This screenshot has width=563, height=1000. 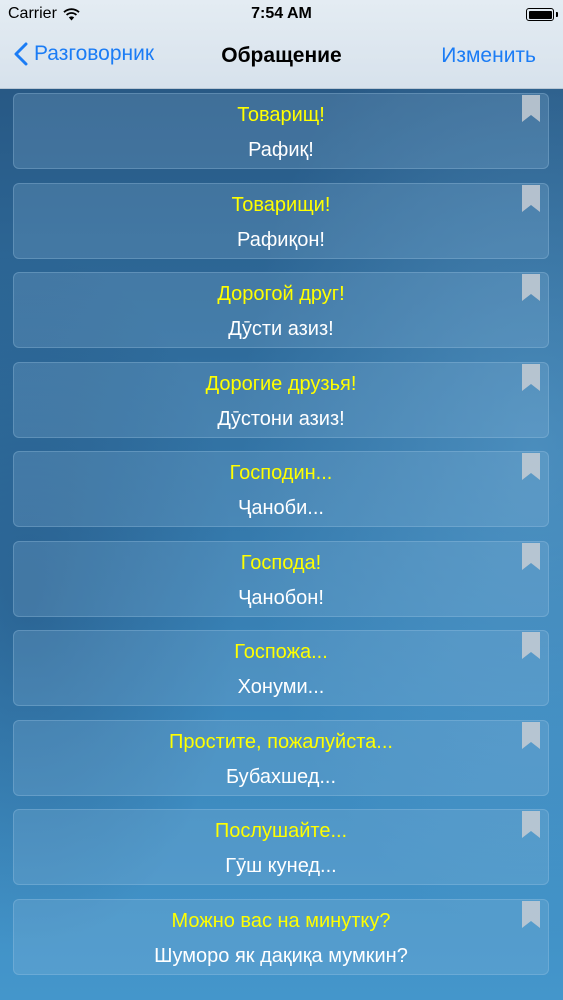 I want to click on phrase-card: Господа! Ҷанобон!, so click(x=281, y=578).